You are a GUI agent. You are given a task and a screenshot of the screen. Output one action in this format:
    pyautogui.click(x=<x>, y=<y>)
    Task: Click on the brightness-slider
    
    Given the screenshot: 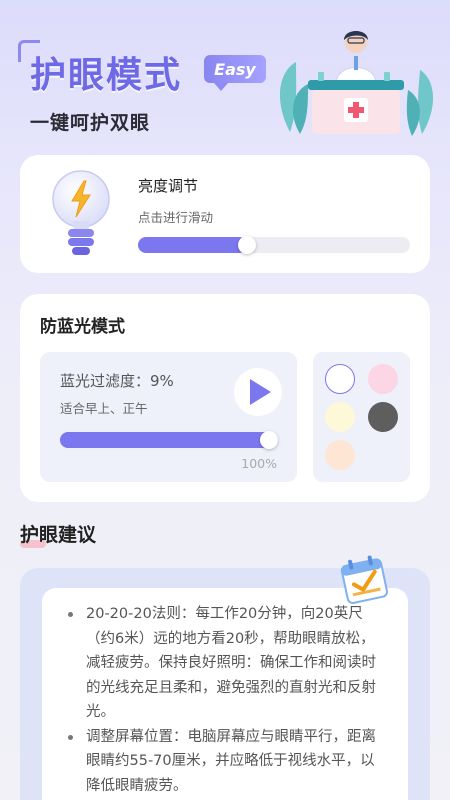 What is the action you would take?
    pyautogui.click(x=274, y=245)
    